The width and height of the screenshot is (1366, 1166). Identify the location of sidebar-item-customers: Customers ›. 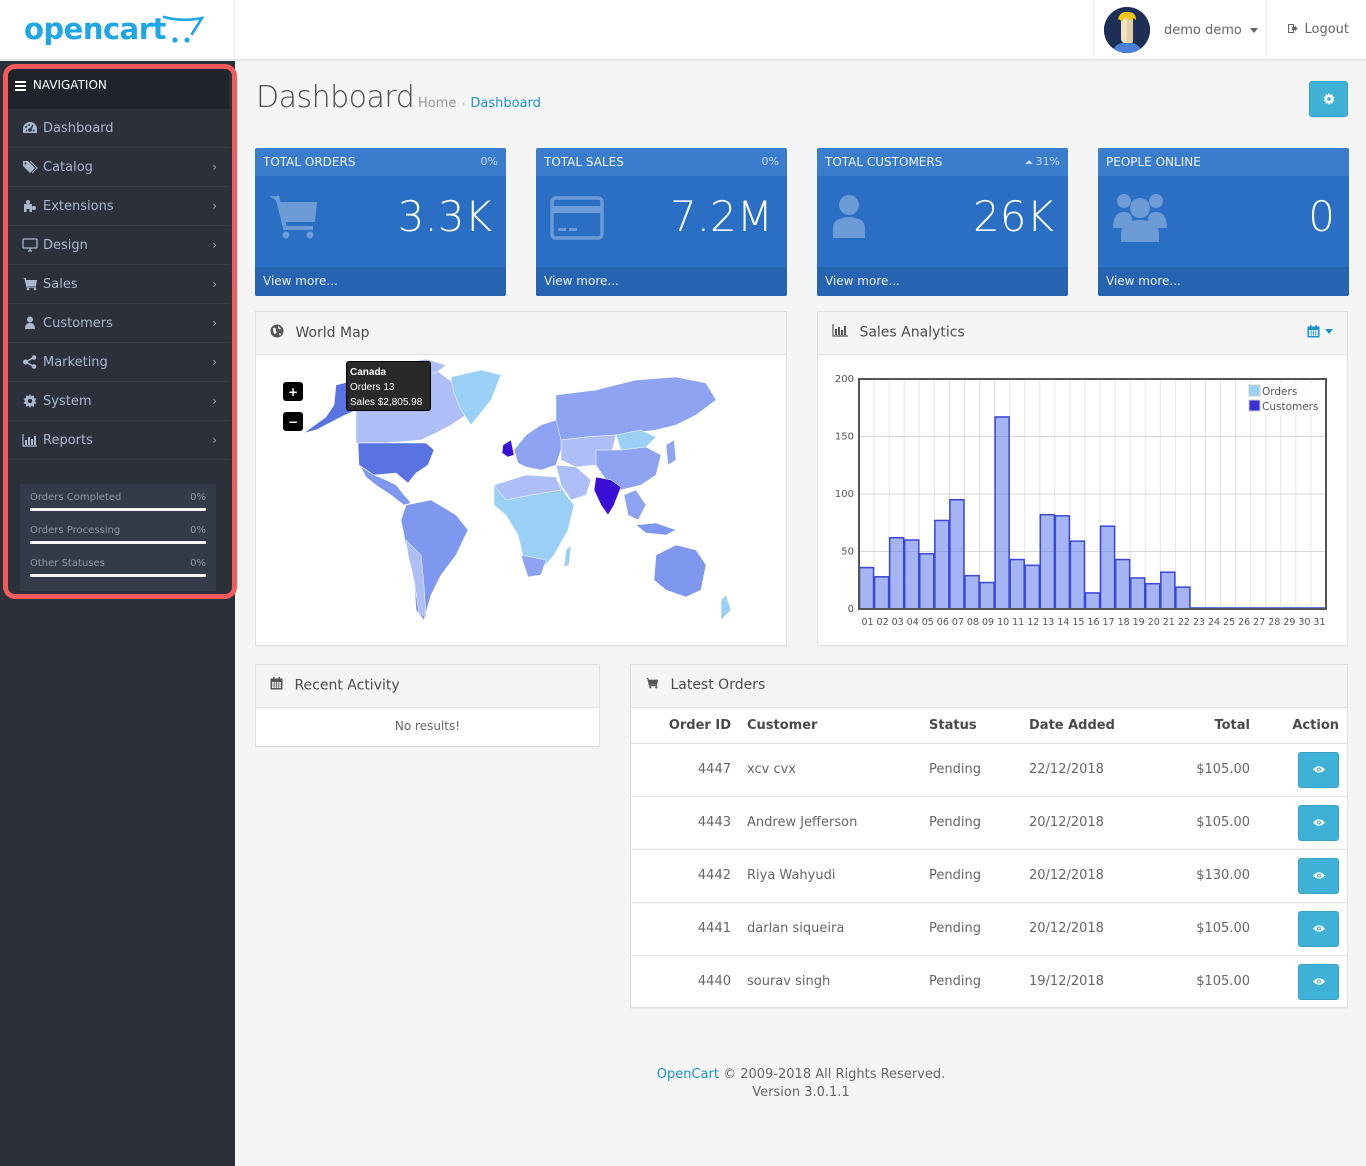
(118, 323).